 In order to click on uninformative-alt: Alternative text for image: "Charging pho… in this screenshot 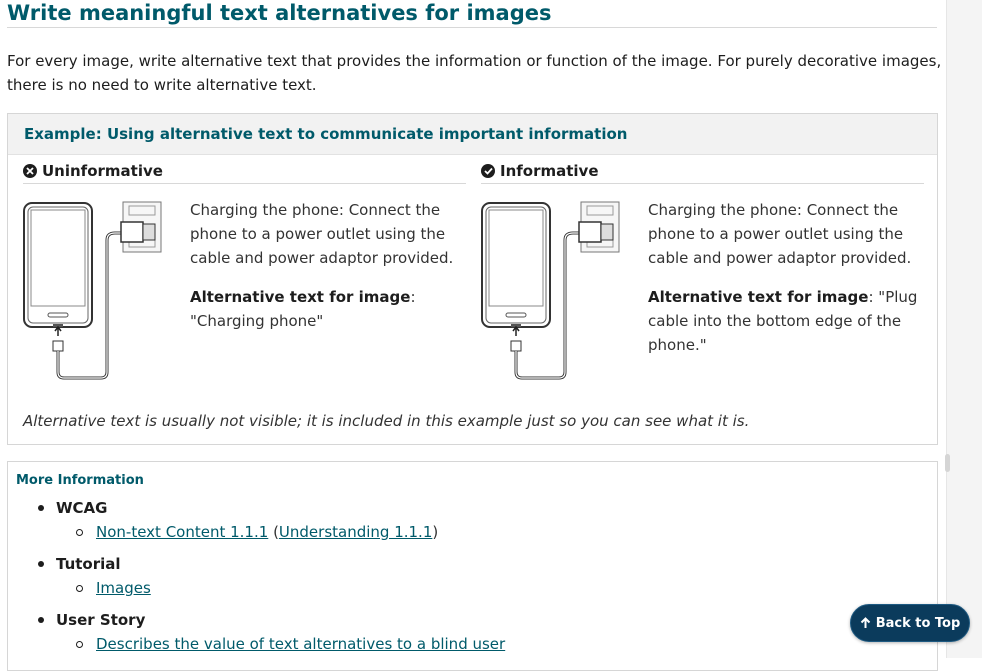, I will do `click(328, 309)`.